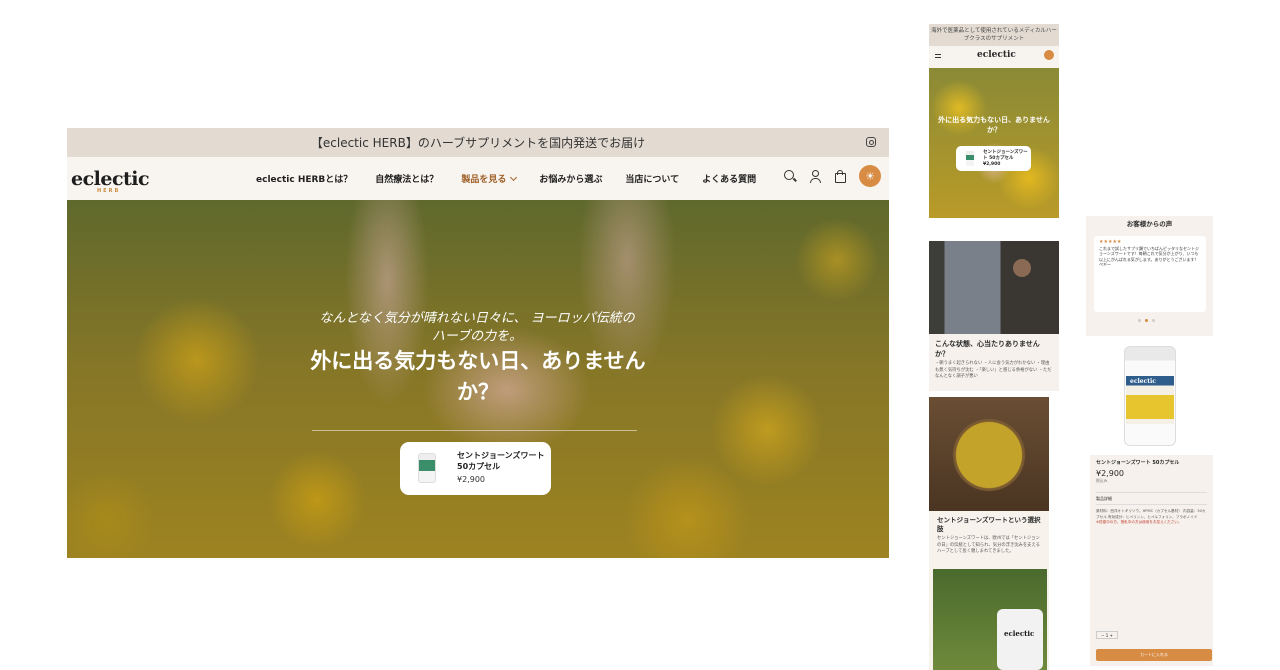  What do you see at coordinates (1107, 635) in the screenshot?
I see `quantity-stepper: − 1 +` at bounding box center [1107, 635].